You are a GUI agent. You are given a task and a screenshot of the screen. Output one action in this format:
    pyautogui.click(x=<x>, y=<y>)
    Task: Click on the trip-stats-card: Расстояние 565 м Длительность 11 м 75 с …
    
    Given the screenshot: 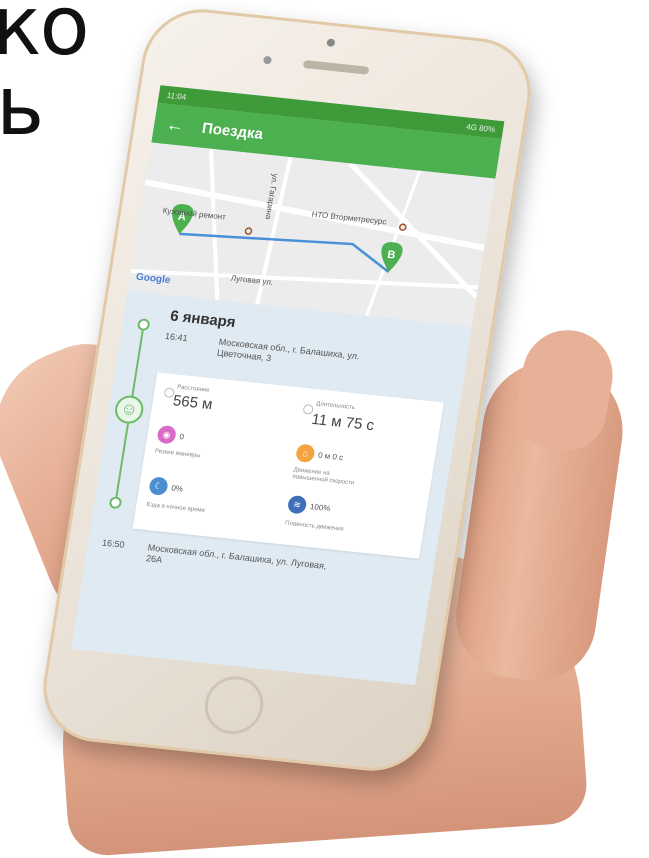 What is the action you would take?
    pyautogui.click(x=288, y=465)
    